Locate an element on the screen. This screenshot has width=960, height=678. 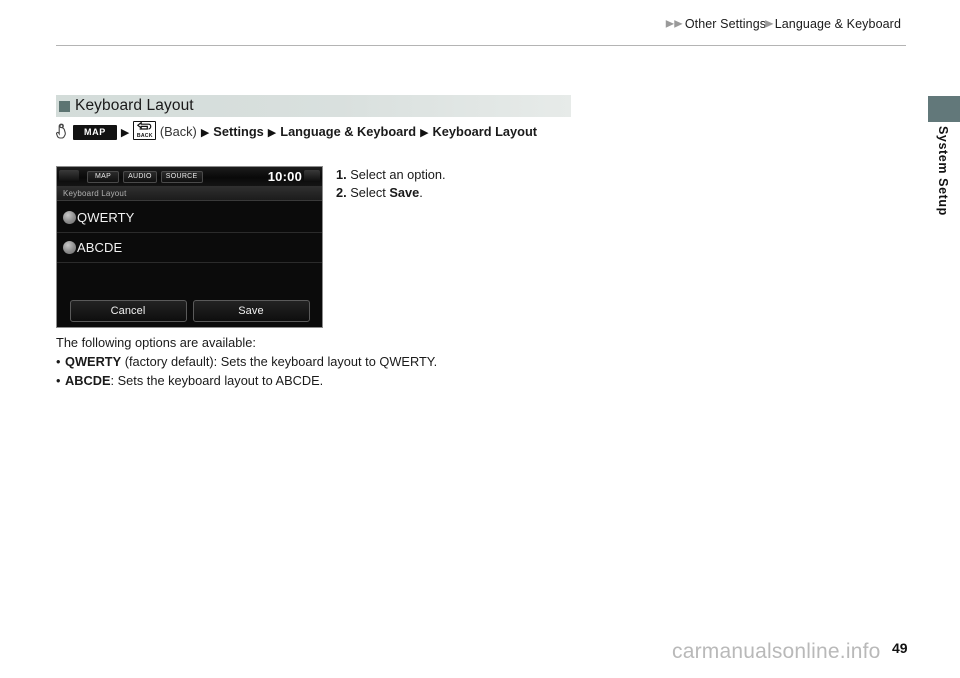
option-name: QWERTY is located at coordinates (93, 361).